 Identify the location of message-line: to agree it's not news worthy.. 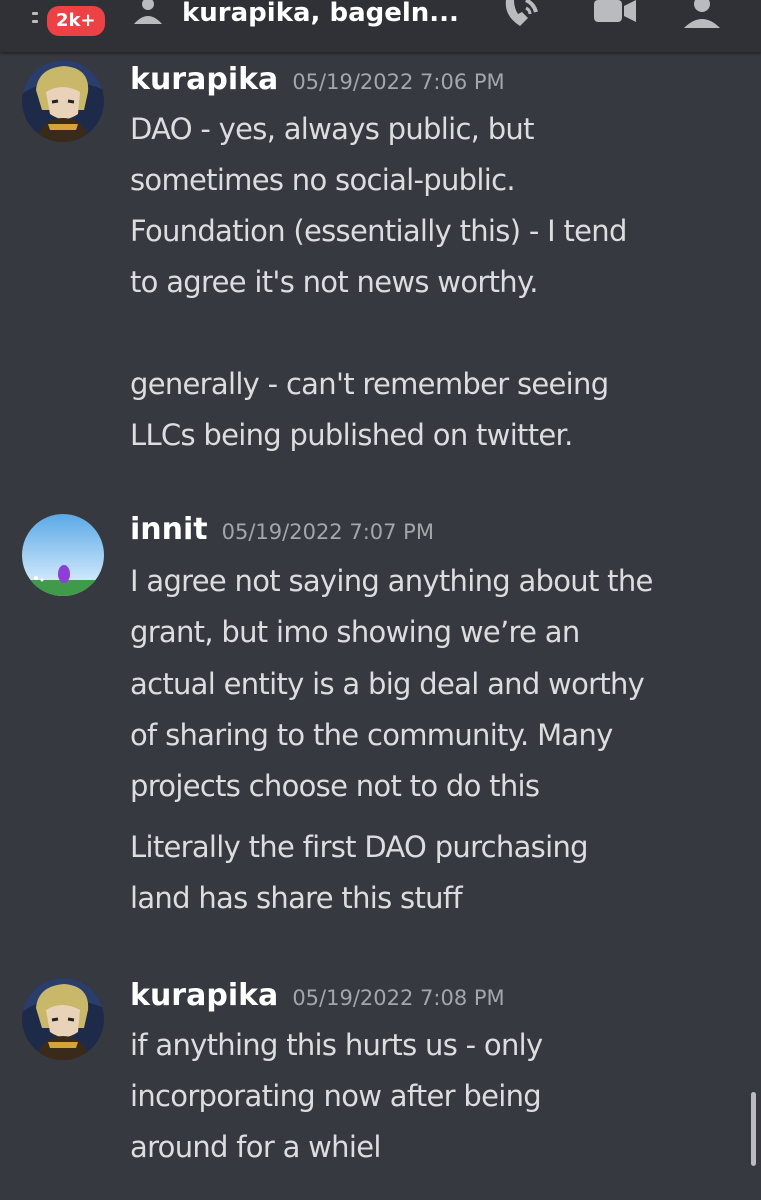
(334, 282).